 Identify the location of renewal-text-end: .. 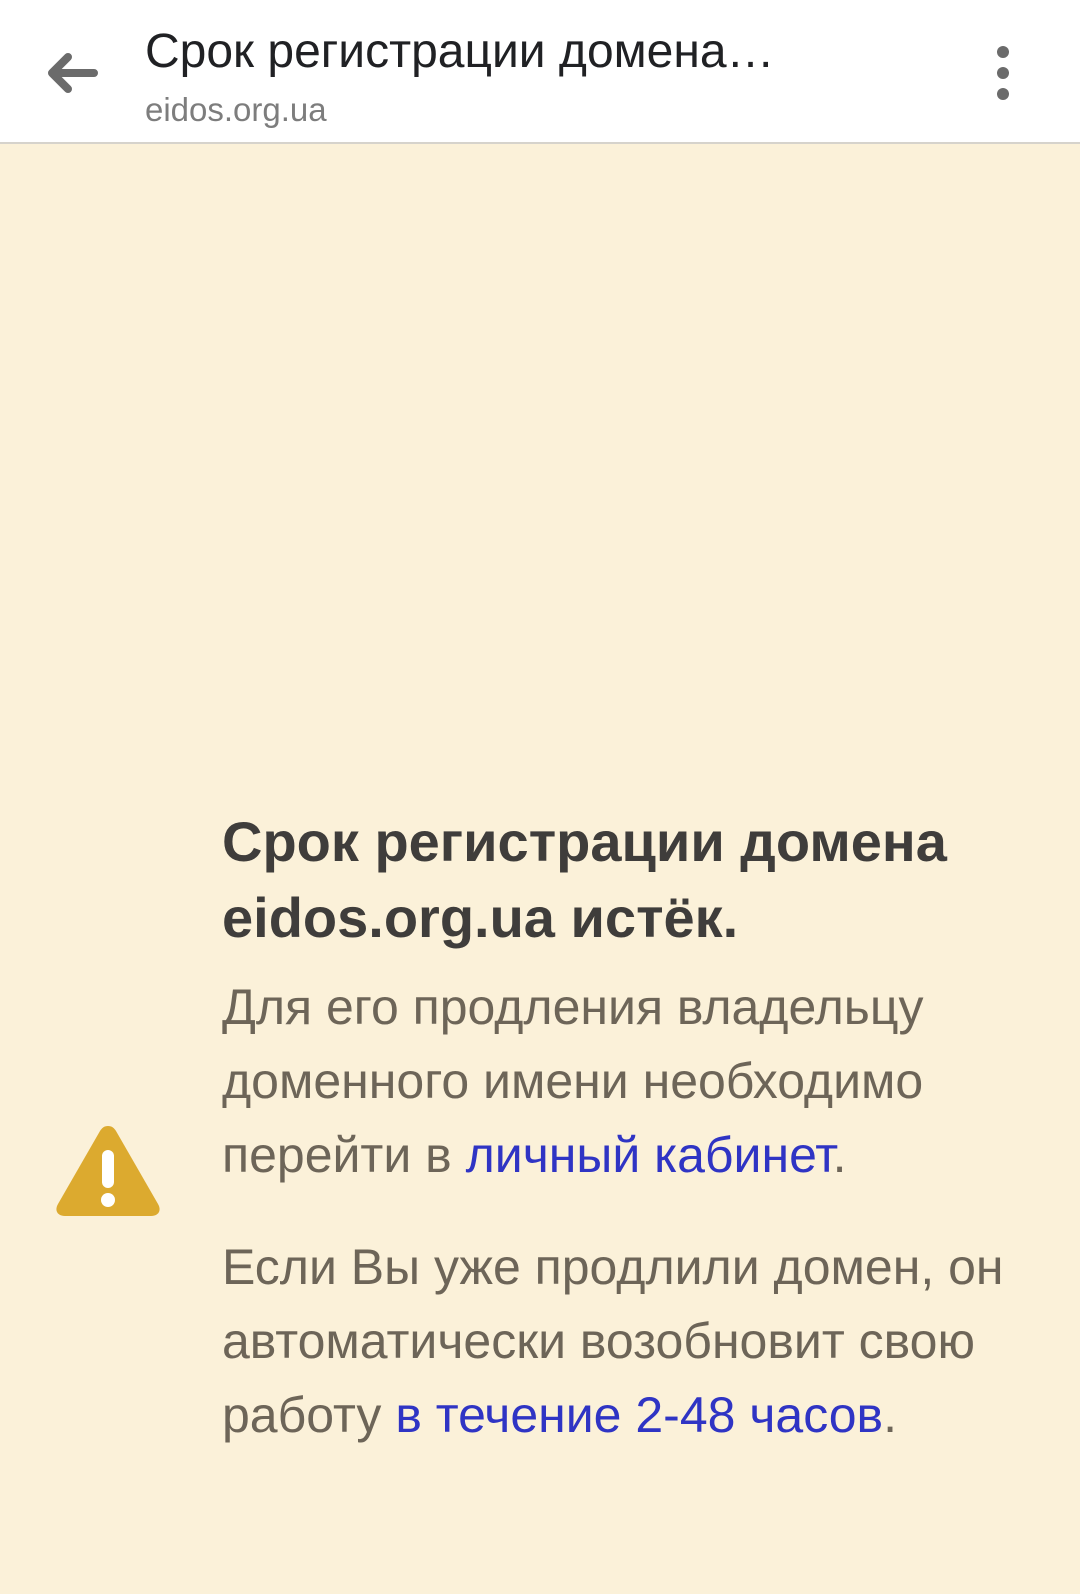
(839, 1155).